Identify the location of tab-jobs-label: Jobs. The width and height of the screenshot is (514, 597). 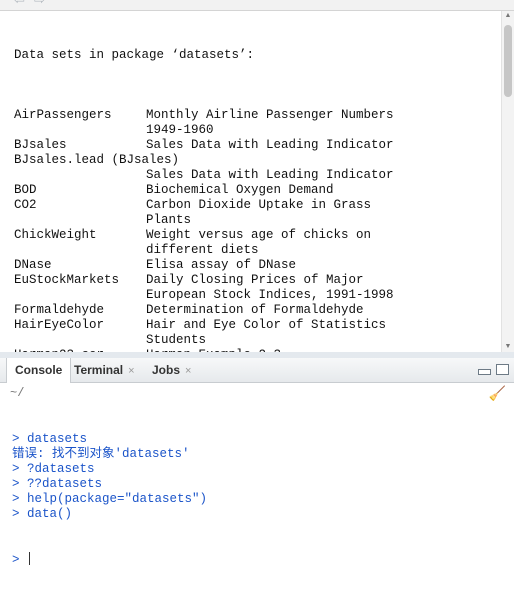
(166, 370).